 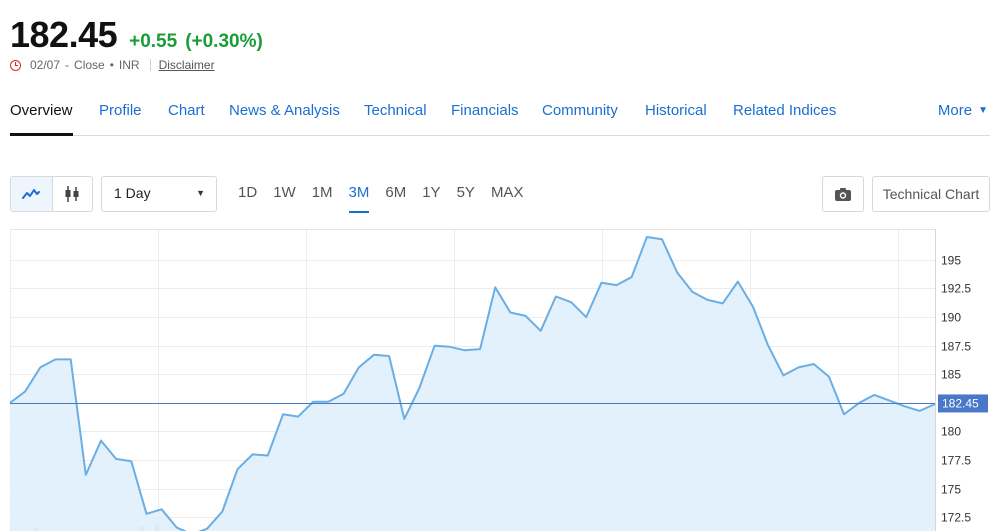 What do you see at coordinates (247, 194) in the screenshot?
I see `range-1d: 1D` at bounding box center [247, 194].